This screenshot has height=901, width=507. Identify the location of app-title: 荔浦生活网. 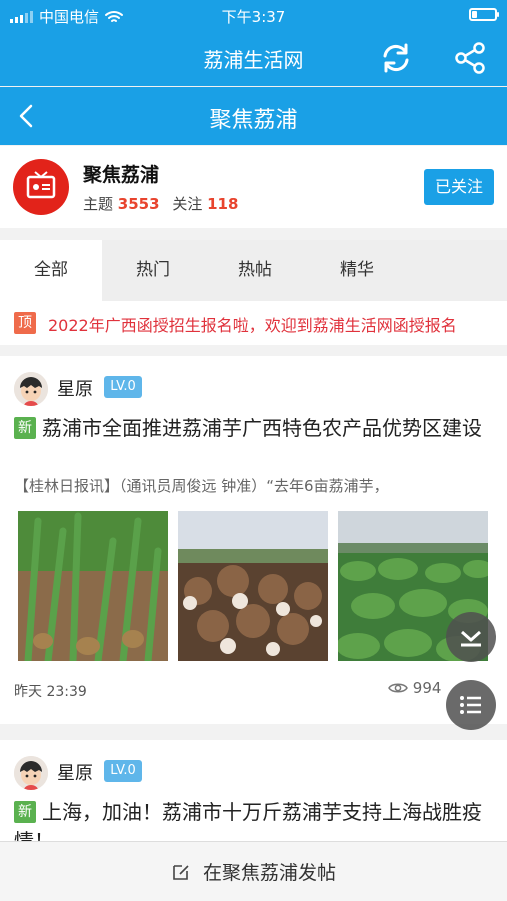
(253, 60).